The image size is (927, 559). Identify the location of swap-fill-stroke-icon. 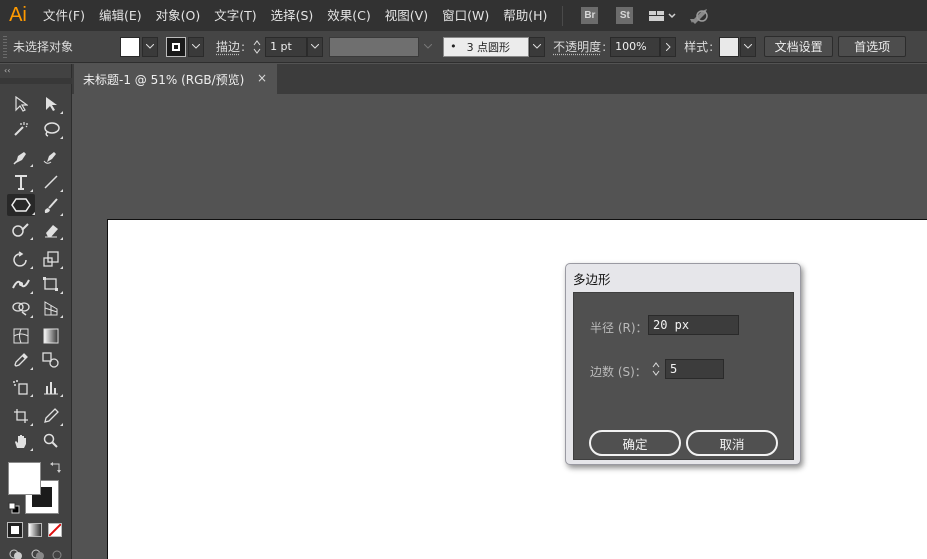
(56, 467).